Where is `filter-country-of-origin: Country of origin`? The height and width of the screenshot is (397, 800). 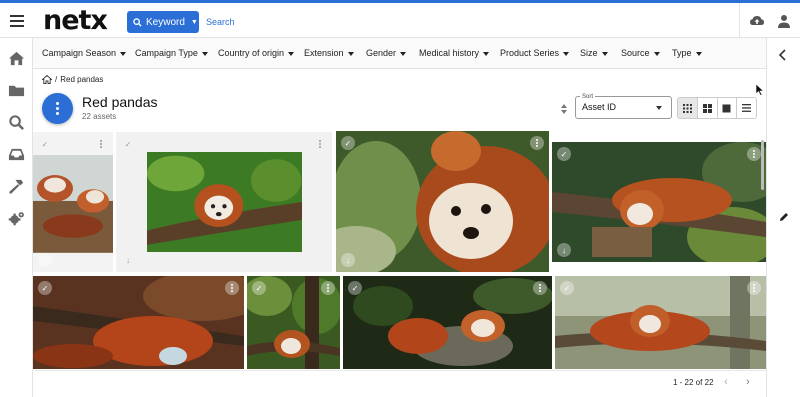
filter-country-of-origin: Country of origin is located at coordinates (256, 53).